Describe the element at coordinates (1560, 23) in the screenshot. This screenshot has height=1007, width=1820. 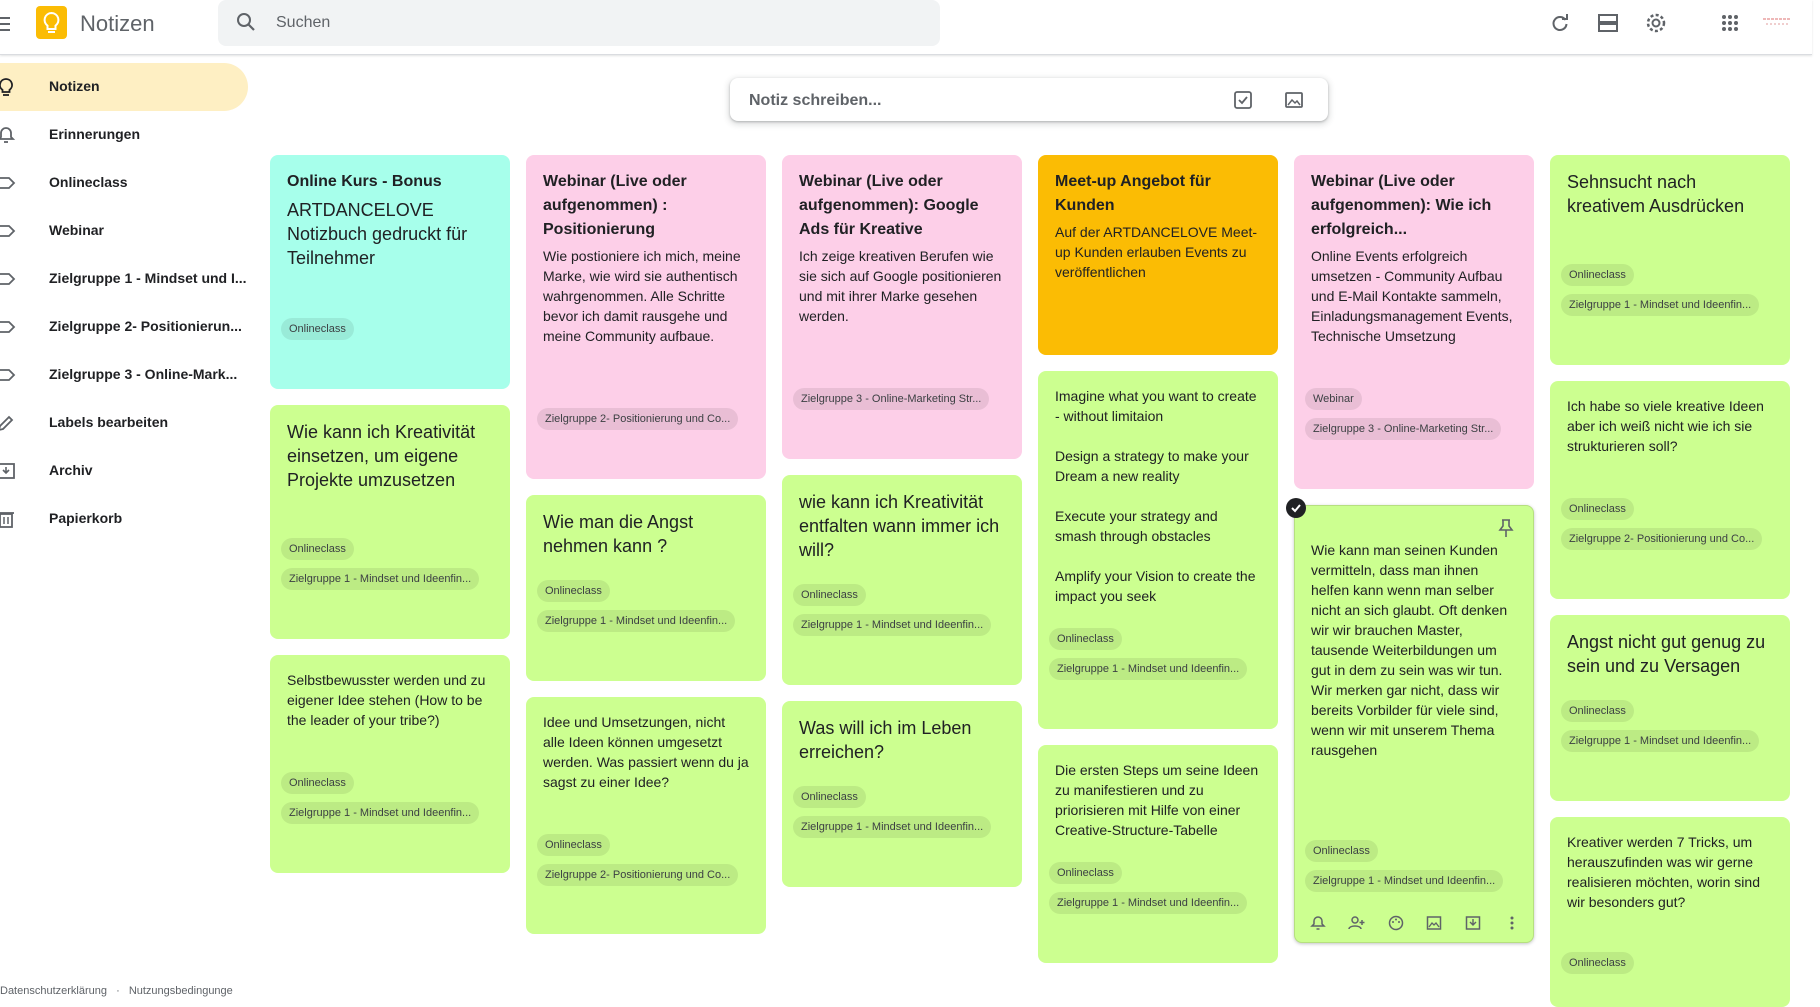
I see `refresh-icon` at that location.